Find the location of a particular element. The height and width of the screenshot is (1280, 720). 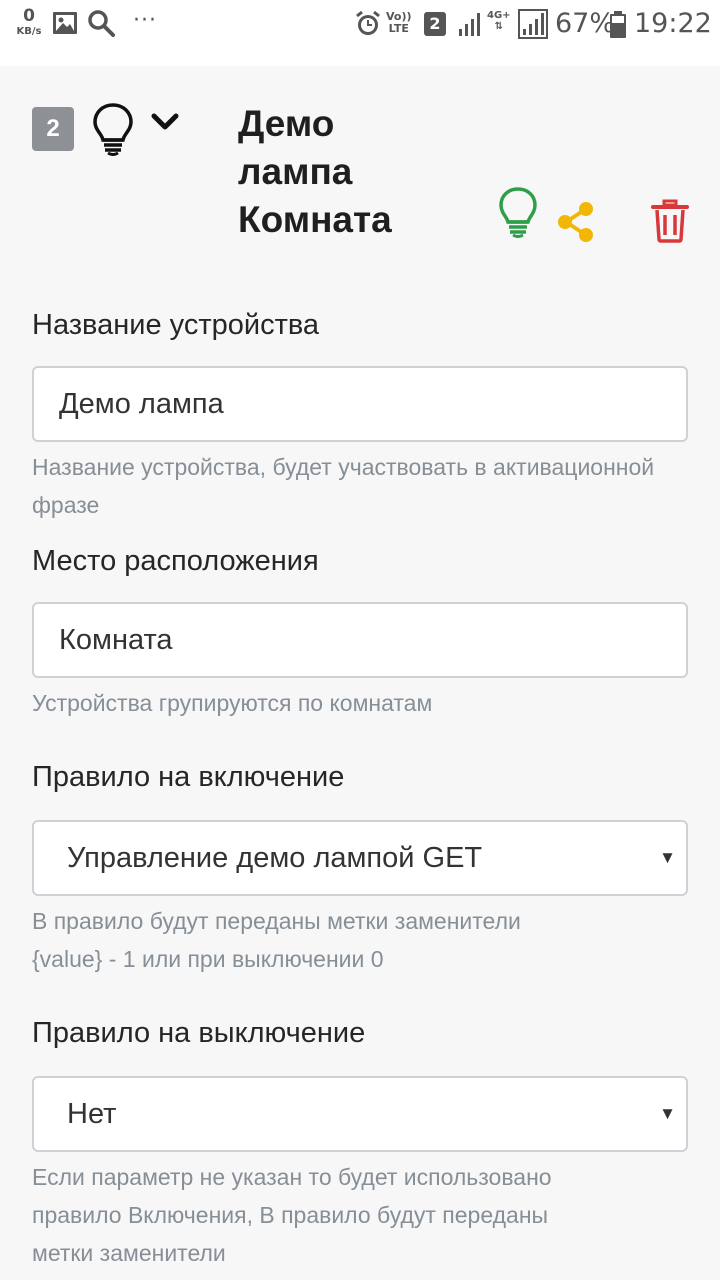

signal-icon is located at coordinates (471, 26).